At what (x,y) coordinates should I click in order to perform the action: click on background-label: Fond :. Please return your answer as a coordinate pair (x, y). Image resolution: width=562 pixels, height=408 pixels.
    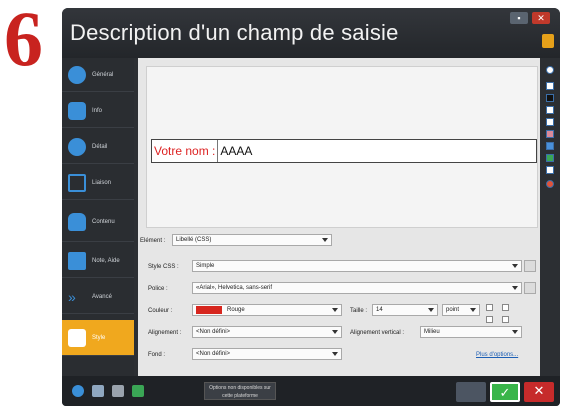
    Looking at the image, I should click on (157, 355).